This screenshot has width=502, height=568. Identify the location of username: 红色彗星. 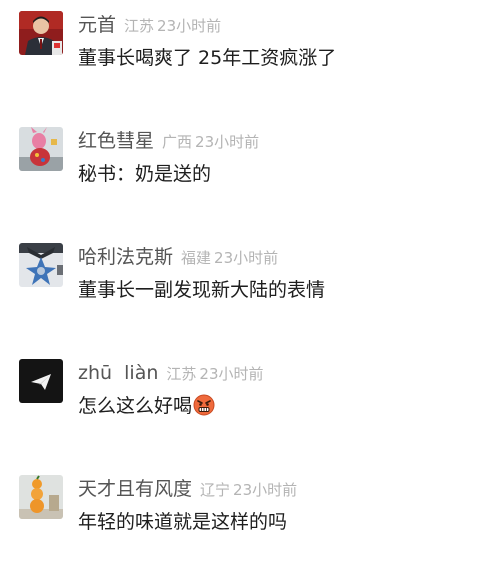
(116, 141).